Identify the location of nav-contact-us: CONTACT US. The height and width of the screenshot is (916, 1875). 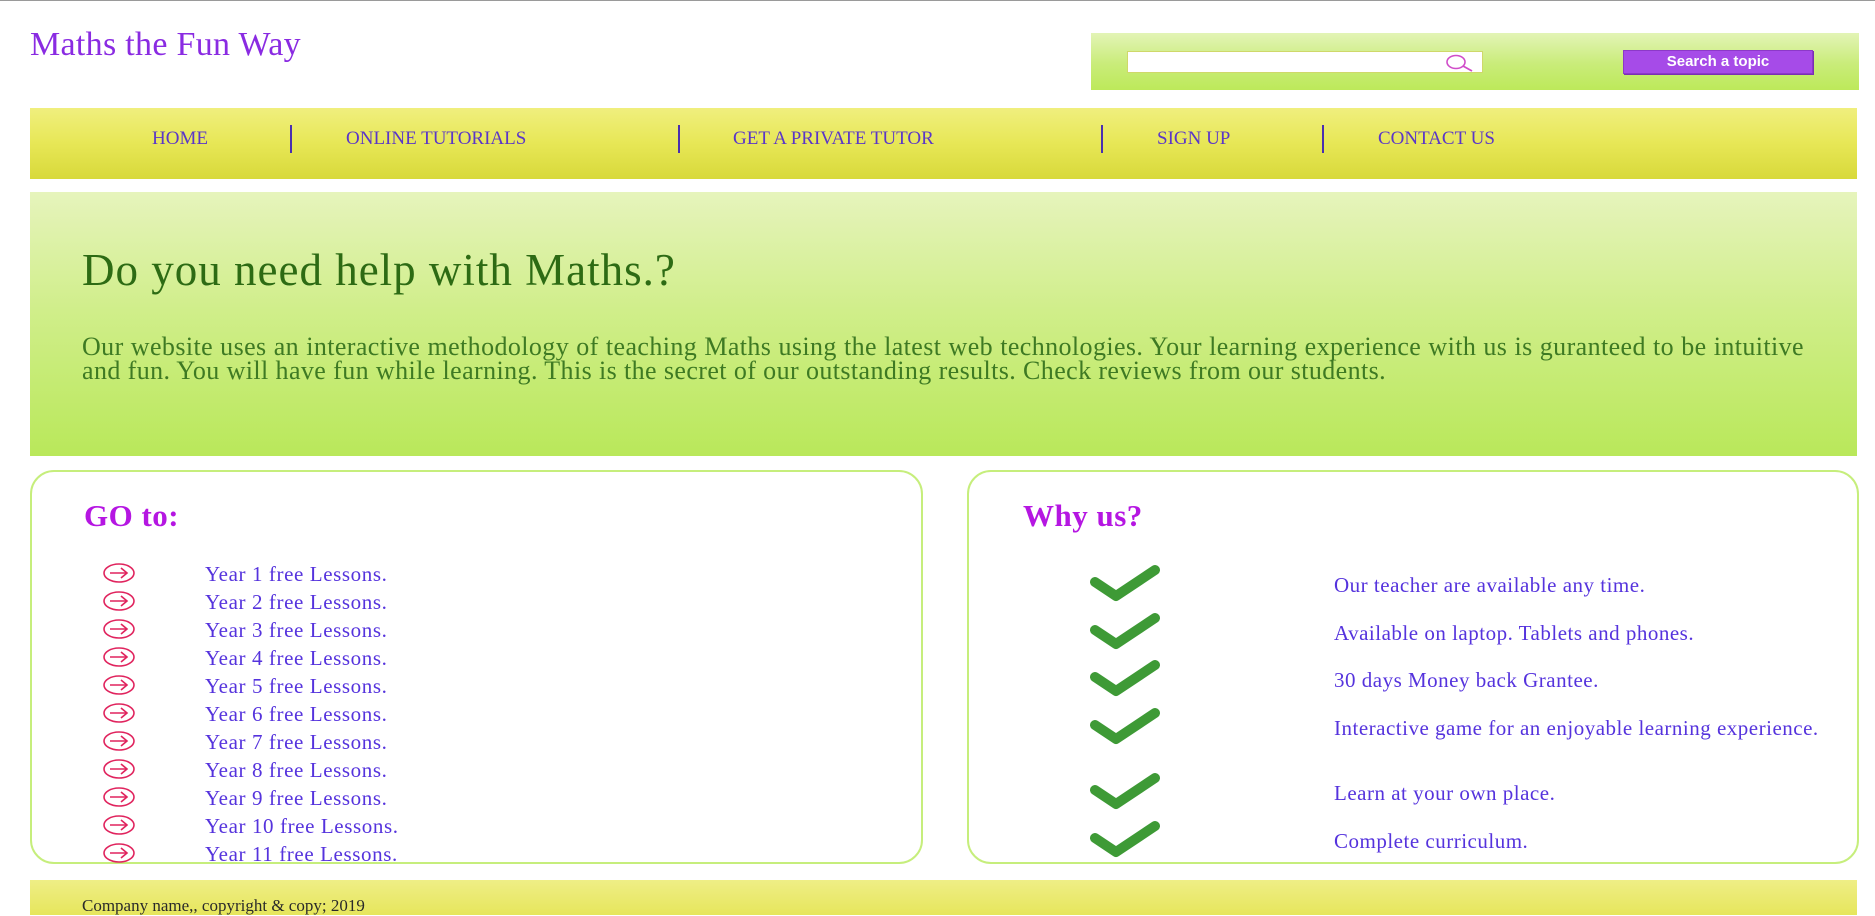
(1436, 139).